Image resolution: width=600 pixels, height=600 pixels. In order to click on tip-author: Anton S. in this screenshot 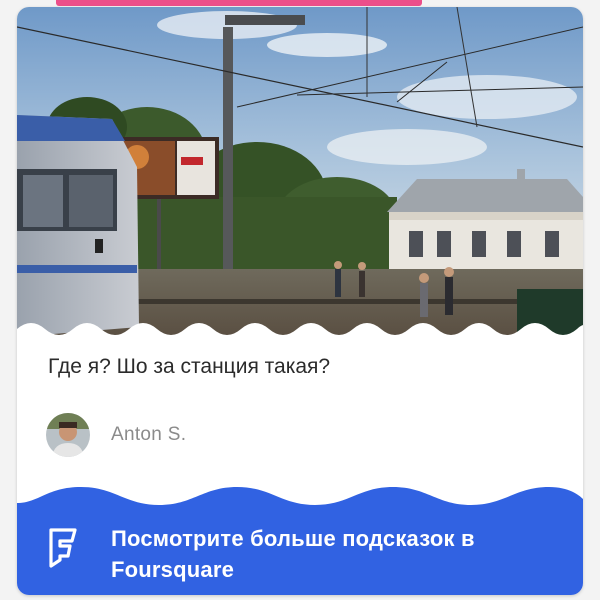, I will do `click(116, 435)`.